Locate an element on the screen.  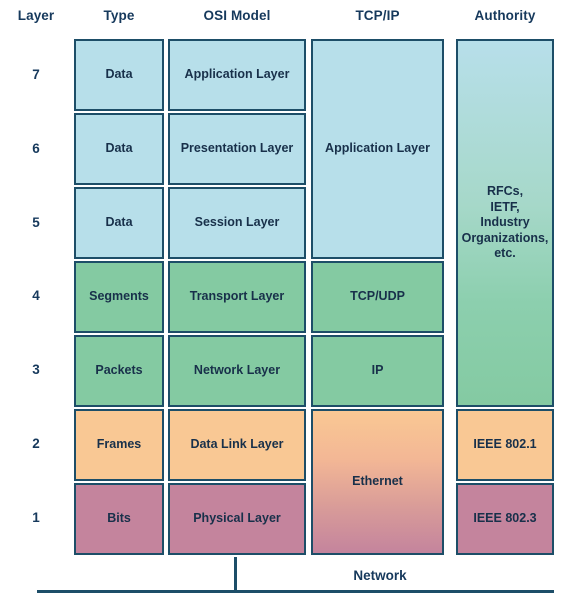
type-cell-layer-4: Segments is located at coordinates (119, 297).